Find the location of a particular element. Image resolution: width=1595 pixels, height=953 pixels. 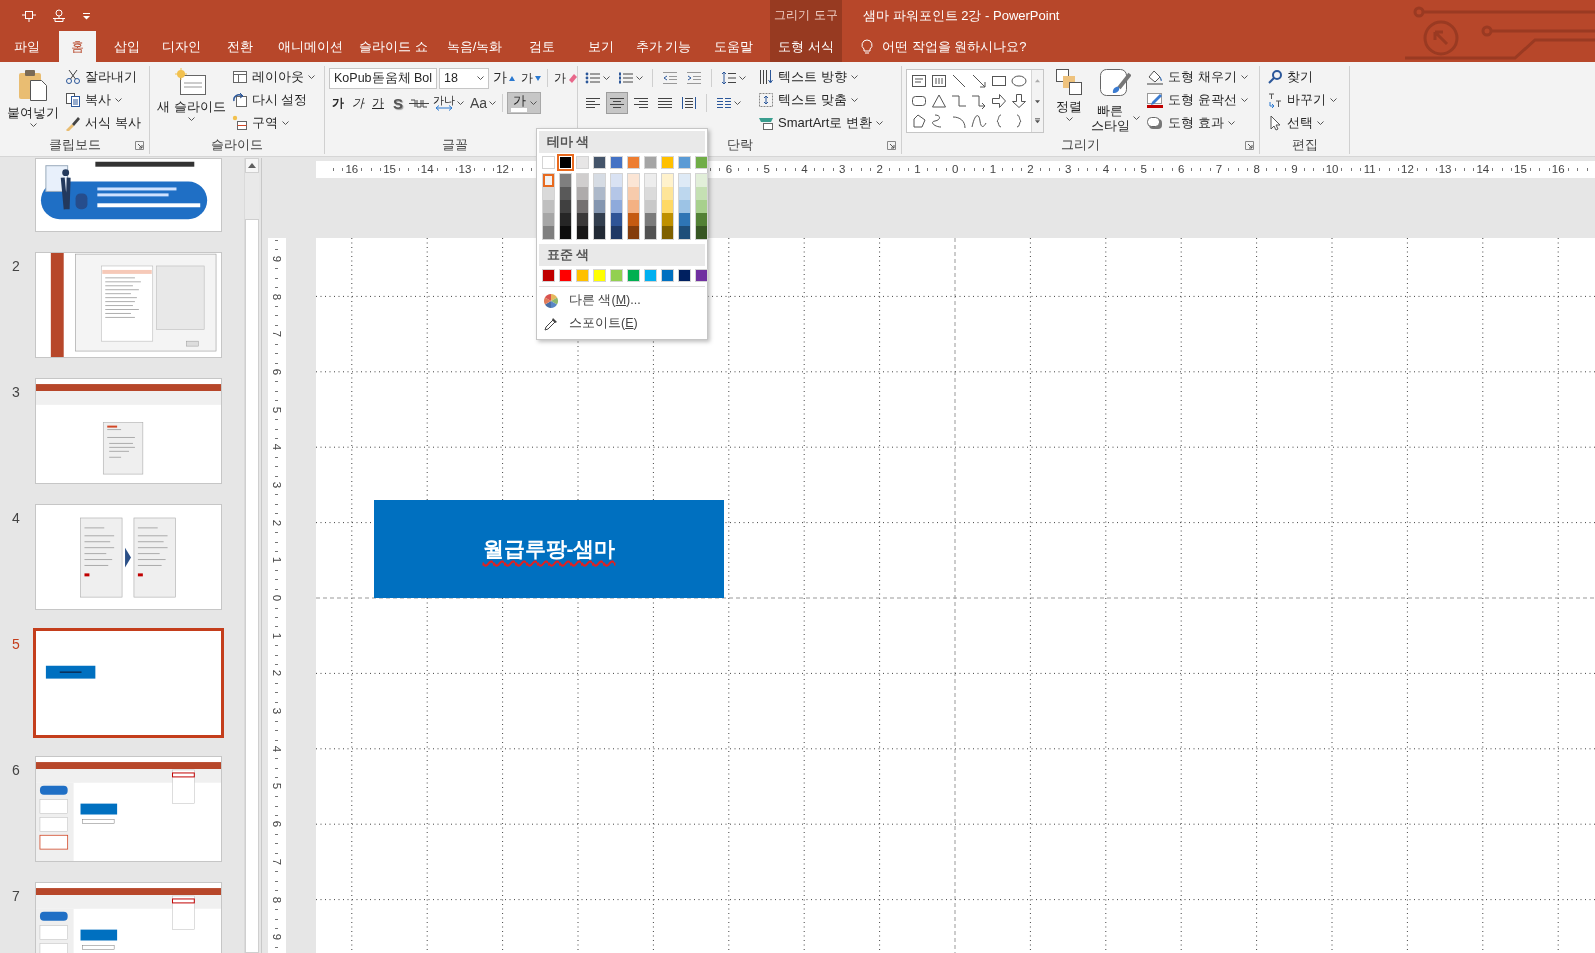

scroll-up-button is located at coordinates (252, 165).